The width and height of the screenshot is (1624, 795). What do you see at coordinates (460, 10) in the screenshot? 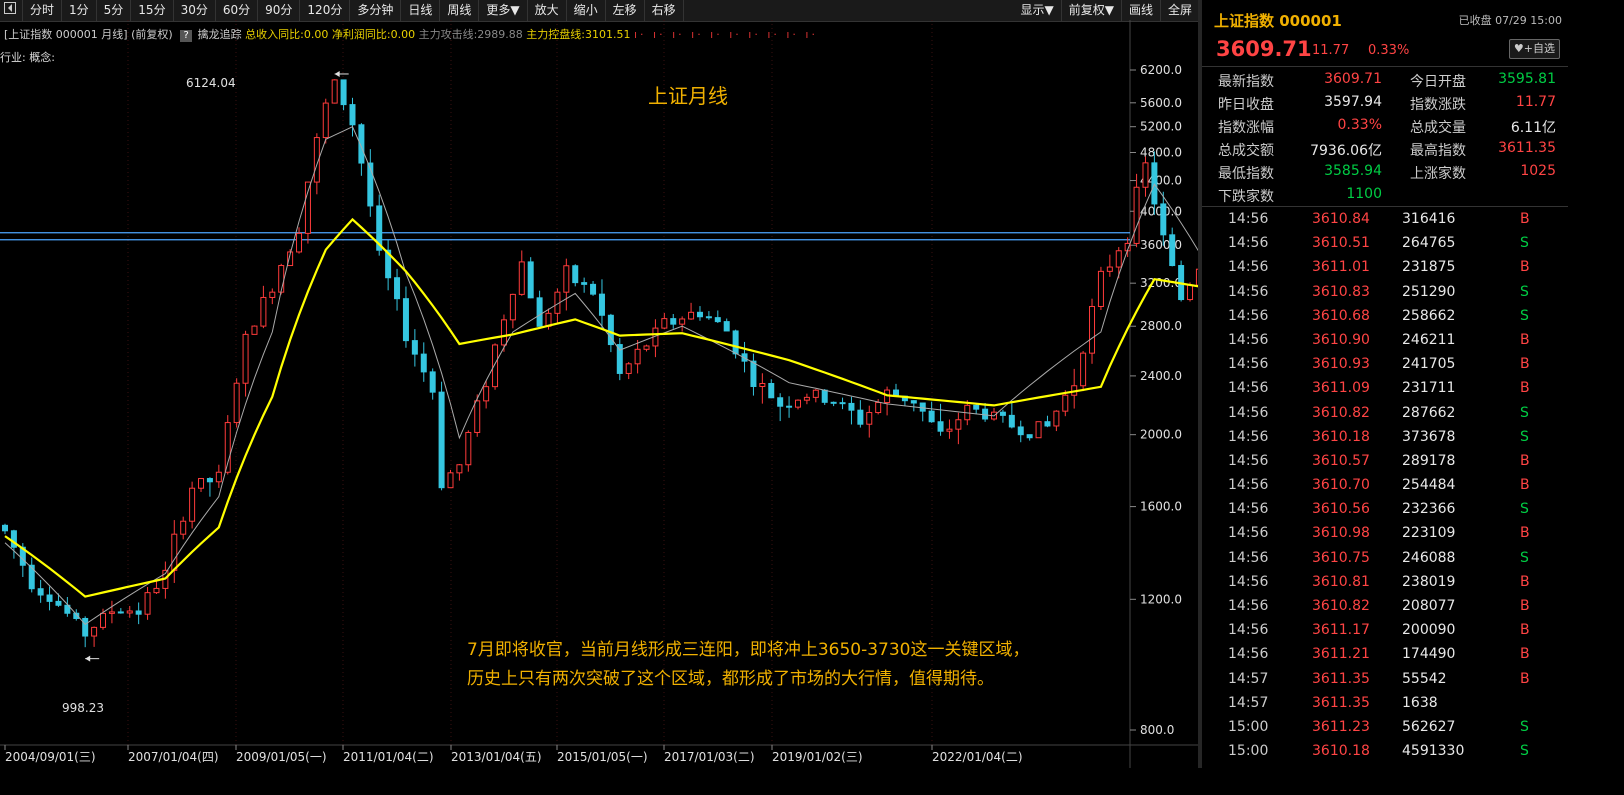
I see `period-button: 周线` at bounding box center [460, 10].